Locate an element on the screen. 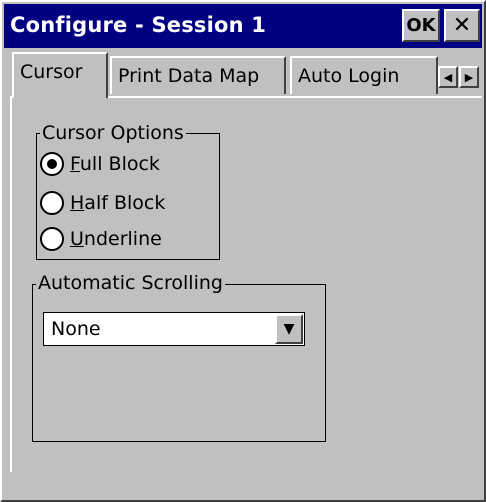  radio-underline: Underline is located at coordinates (101, 239).